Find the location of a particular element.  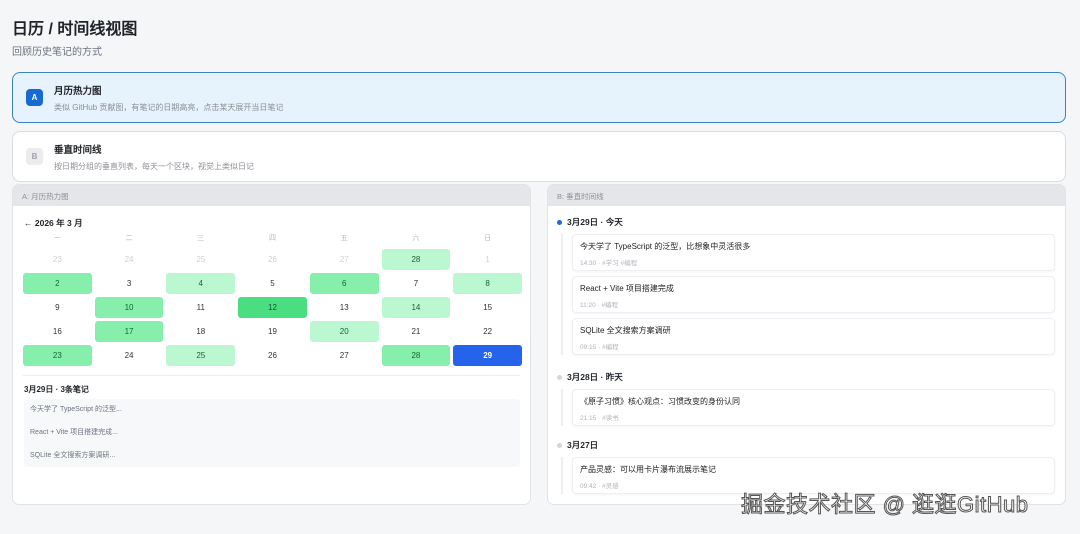

calendar-day: 9 is located at coordinates (57, 307).